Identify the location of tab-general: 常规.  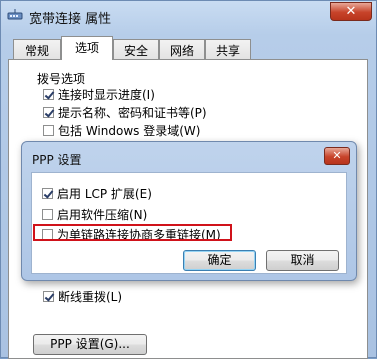
(37, 49).